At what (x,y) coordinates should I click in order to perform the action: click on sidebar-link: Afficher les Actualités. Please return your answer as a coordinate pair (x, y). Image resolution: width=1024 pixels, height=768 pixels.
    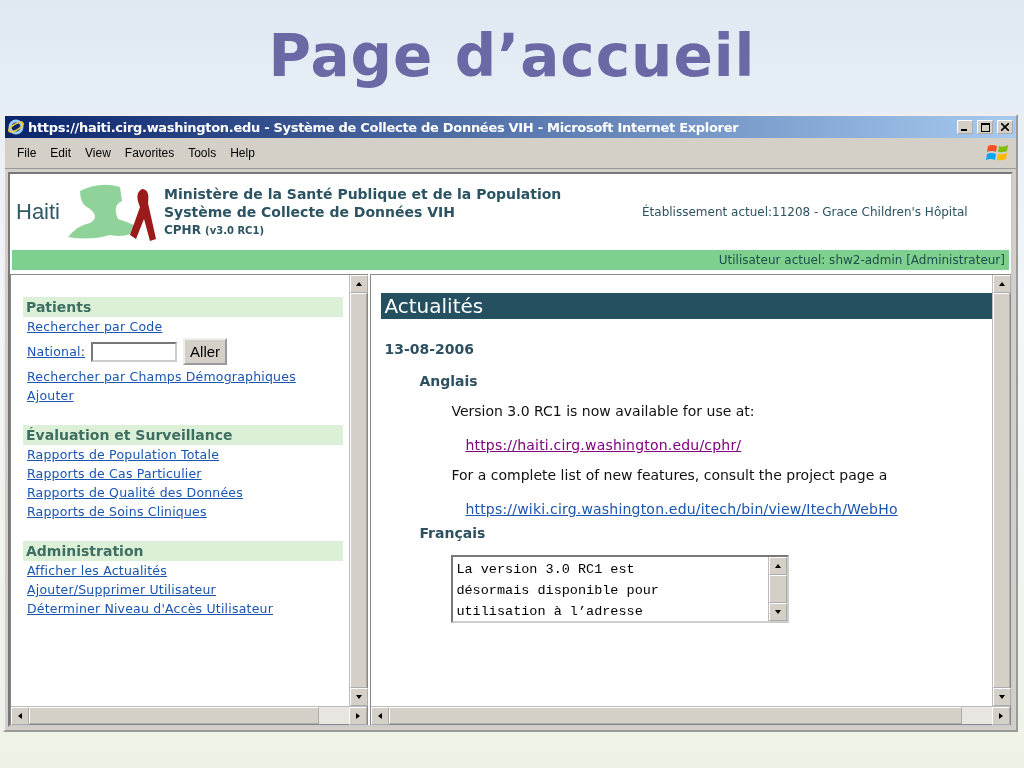
    Looking at the image, I should click on (97, 570).